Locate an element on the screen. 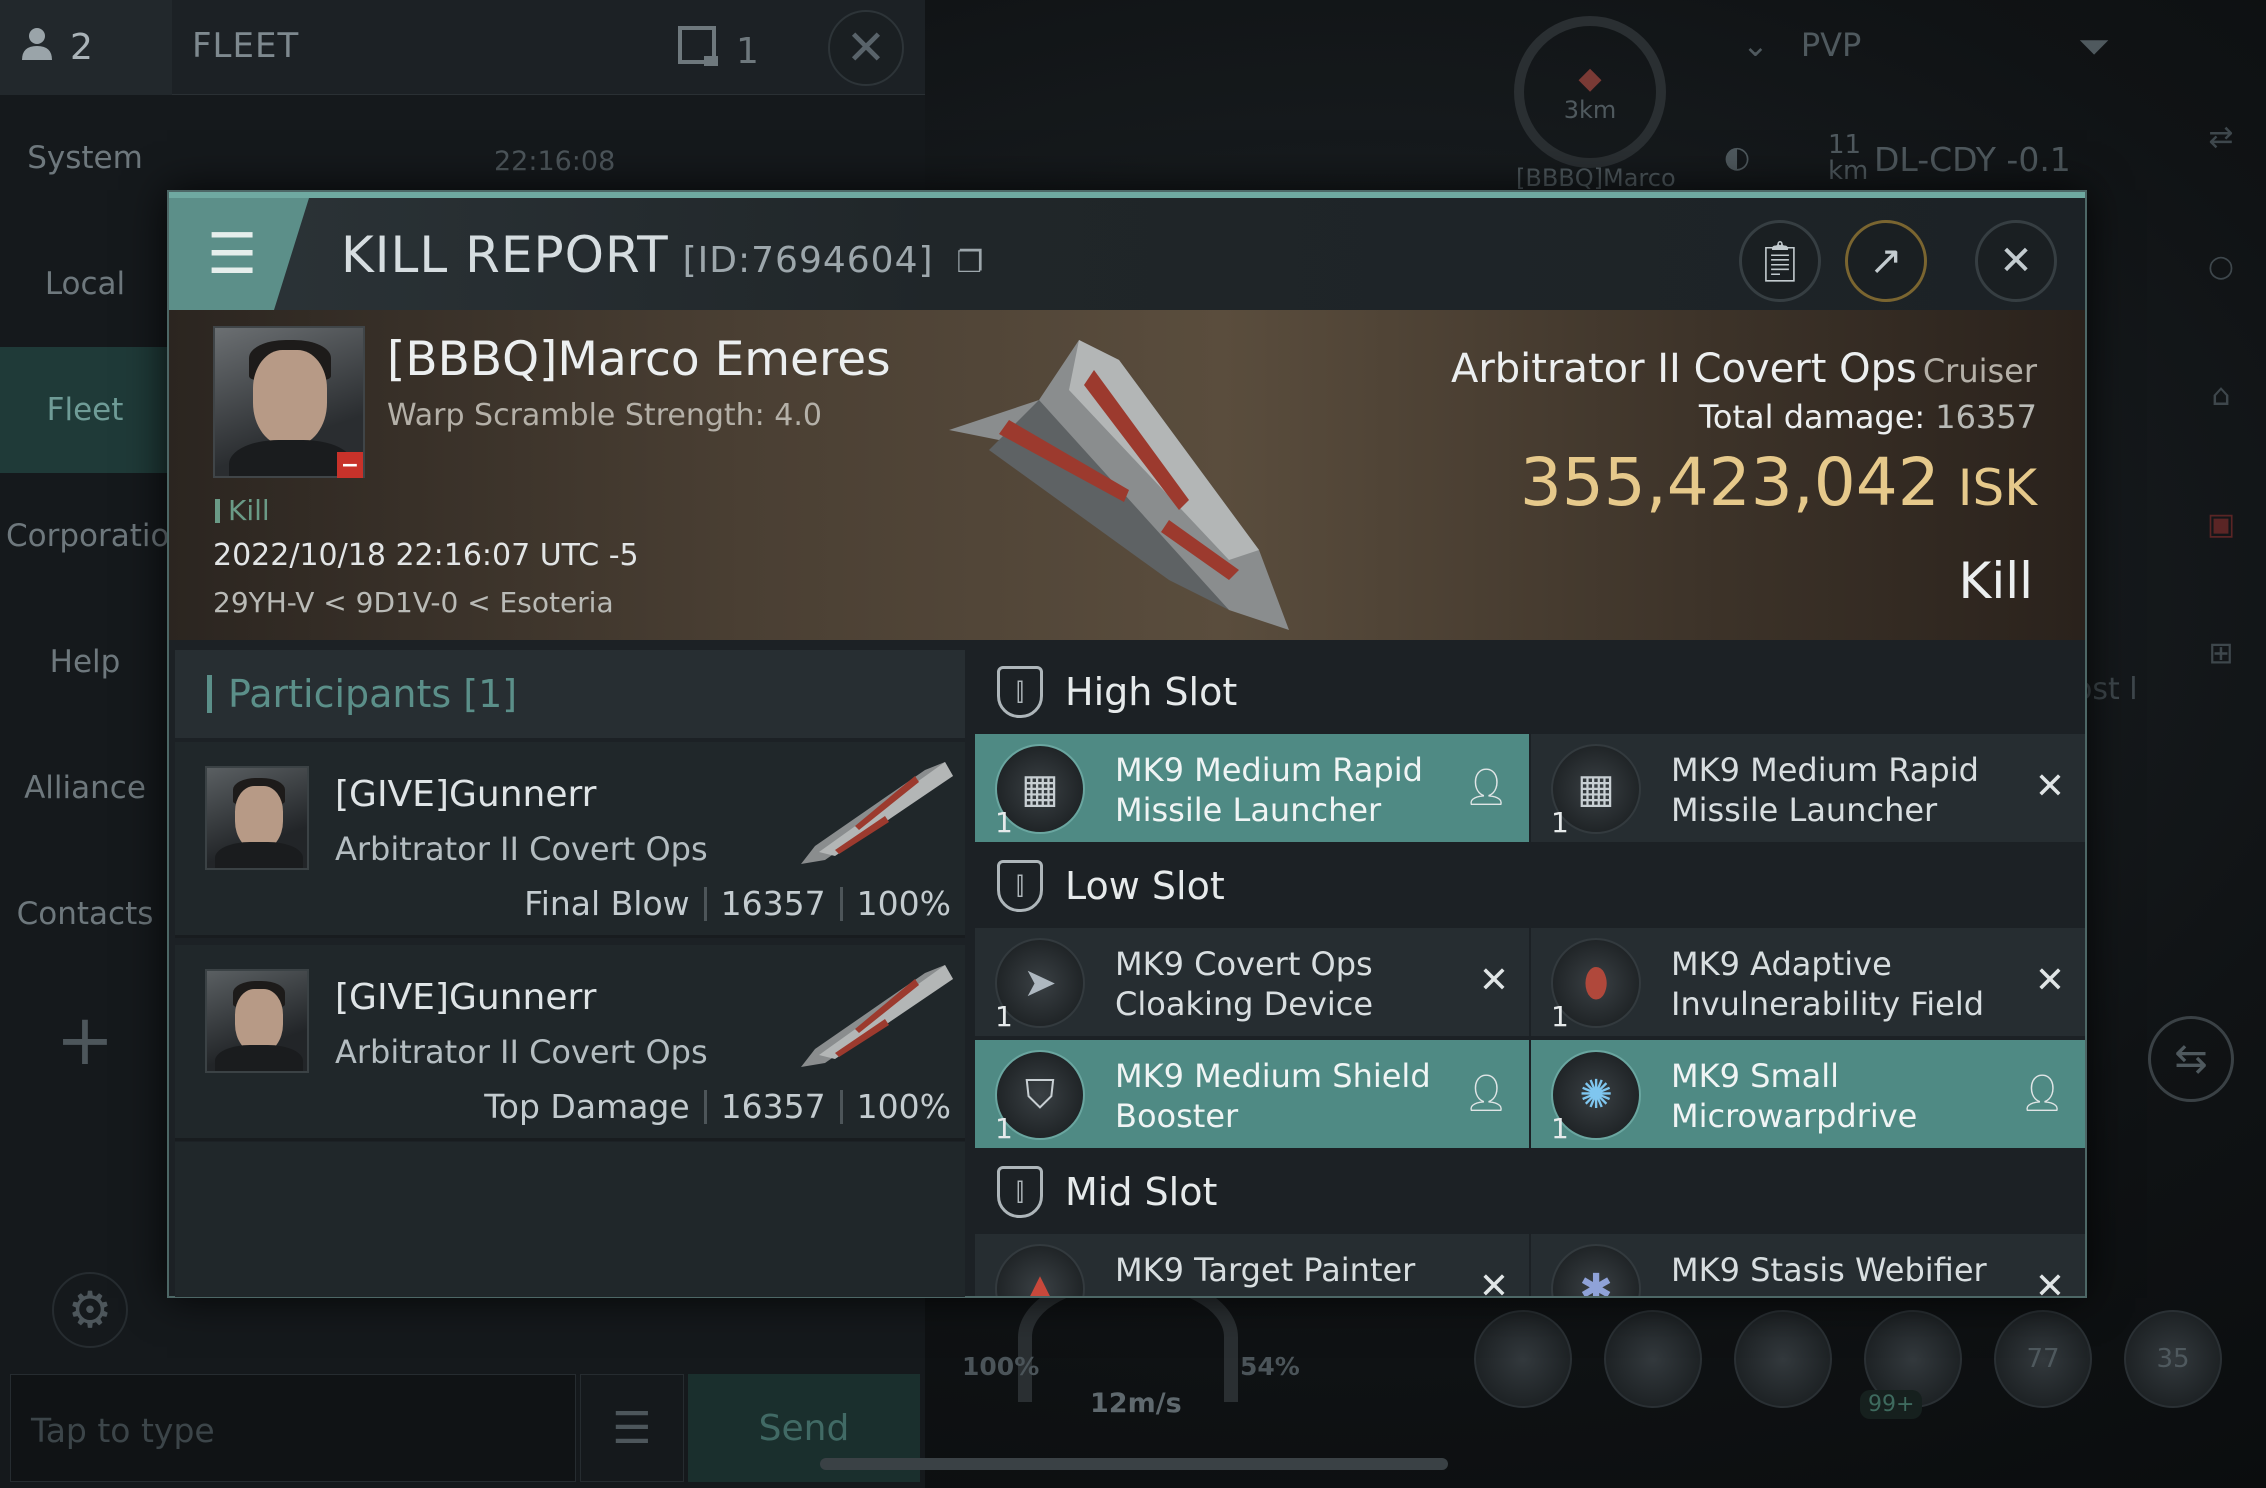 Image resolution: width=2266 pixels, height=1488 pixels. mid-slot-label: Mid Slot is located at coordinates (1141, 1192).